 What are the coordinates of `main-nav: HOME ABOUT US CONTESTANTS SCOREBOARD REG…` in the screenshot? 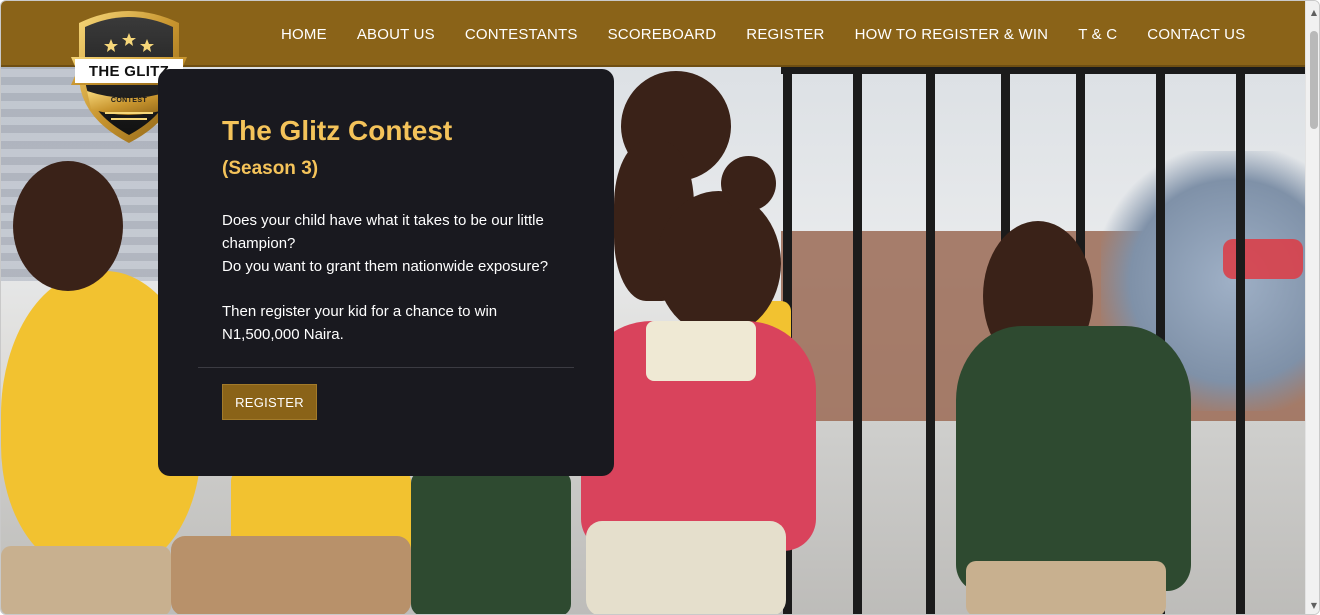 It's located at (763, 34).